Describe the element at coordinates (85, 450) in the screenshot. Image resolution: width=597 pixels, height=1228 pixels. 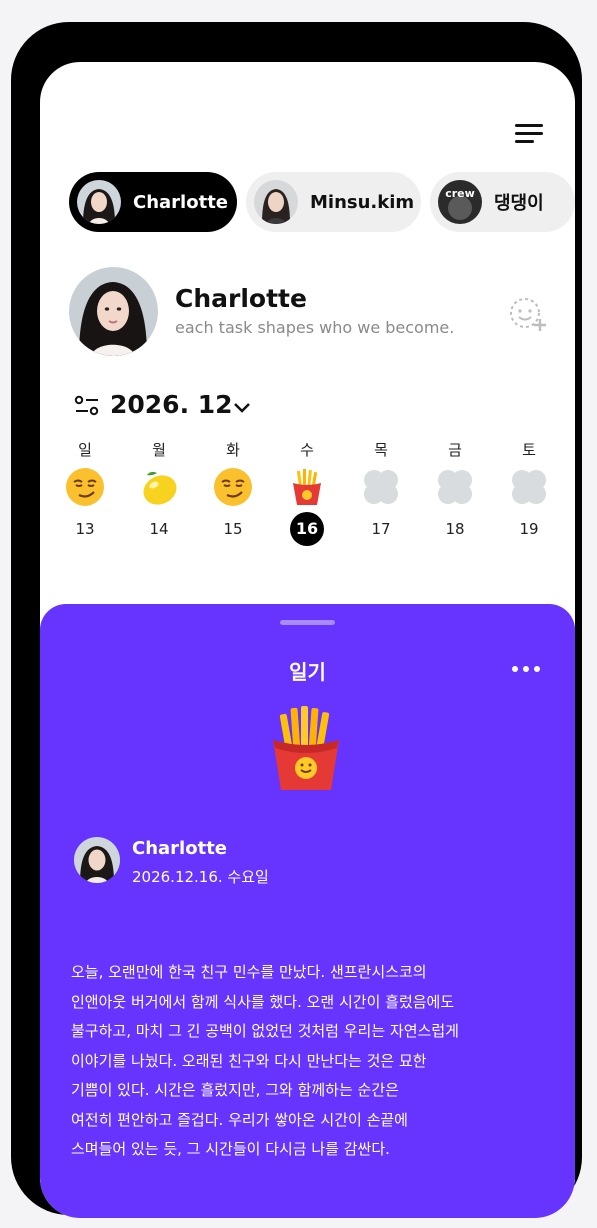
I see `day-of-week: 일` at that location.